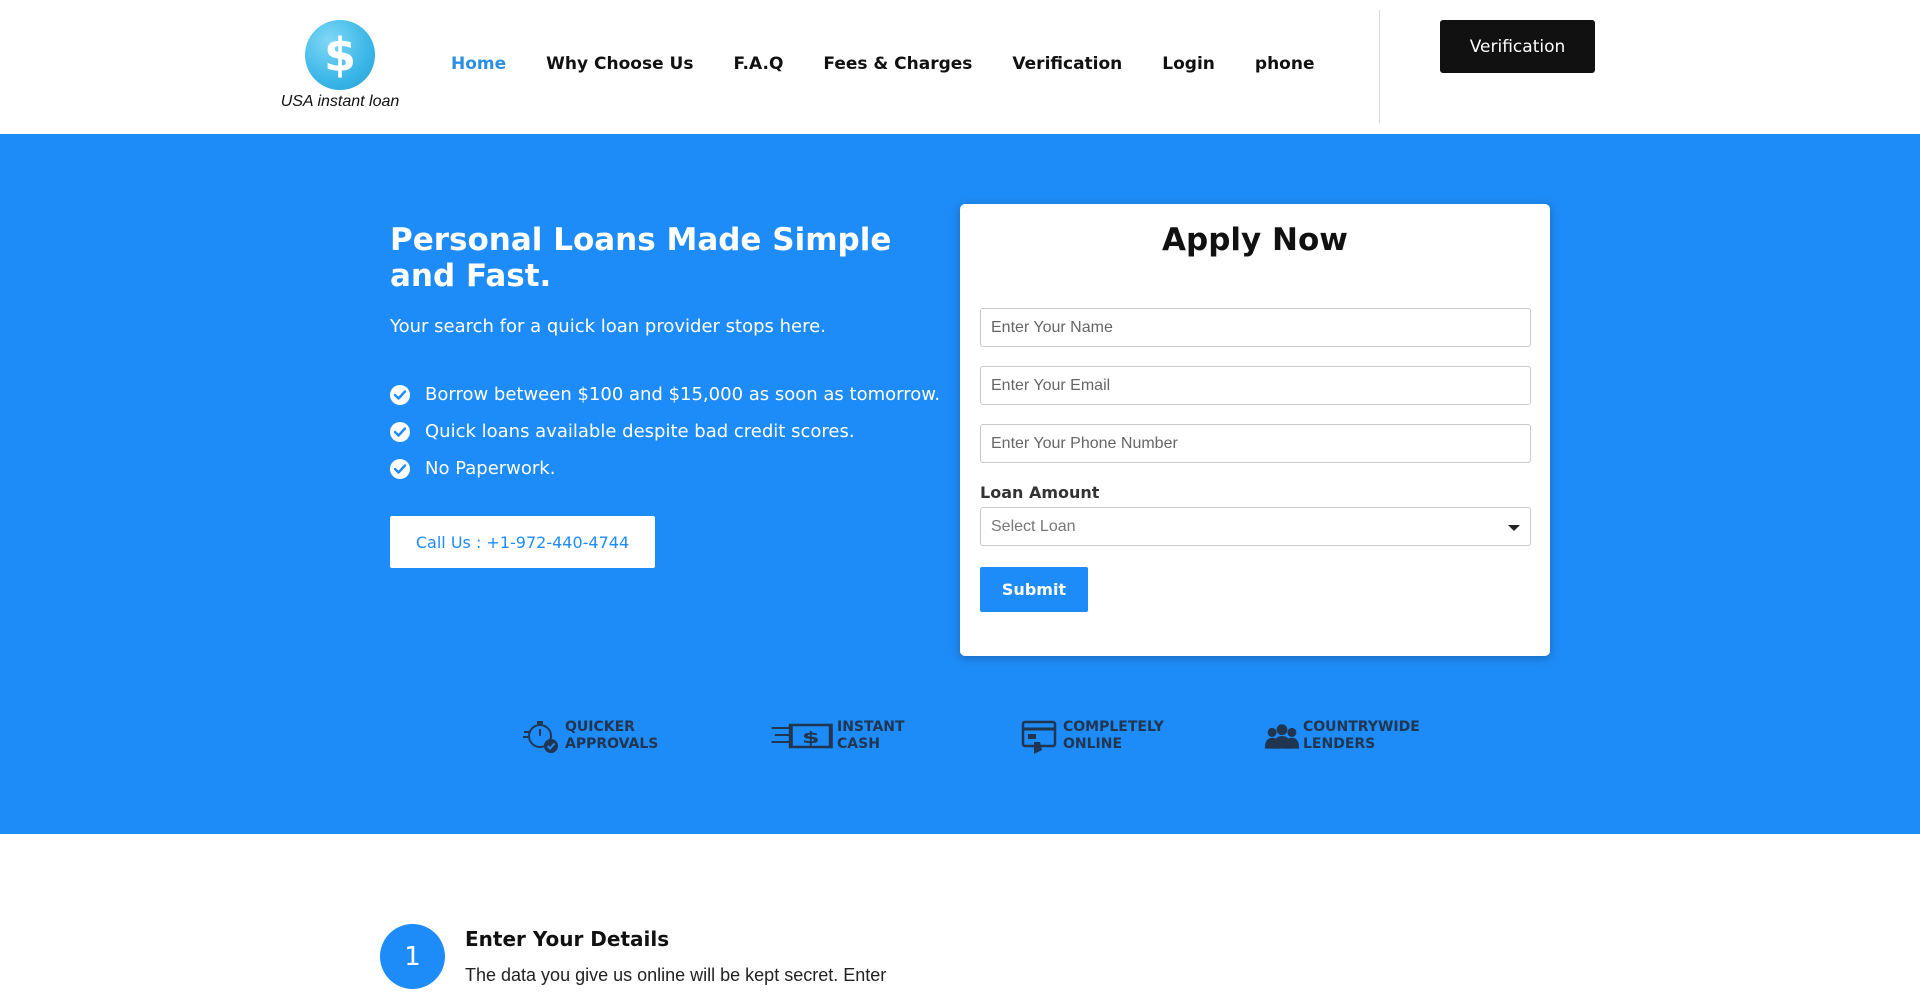 The image size is (1920, 993). What do you see at coordinates (1255, 385) in the screenshot?
I see `email-input` at bounding box center [1255, 385].